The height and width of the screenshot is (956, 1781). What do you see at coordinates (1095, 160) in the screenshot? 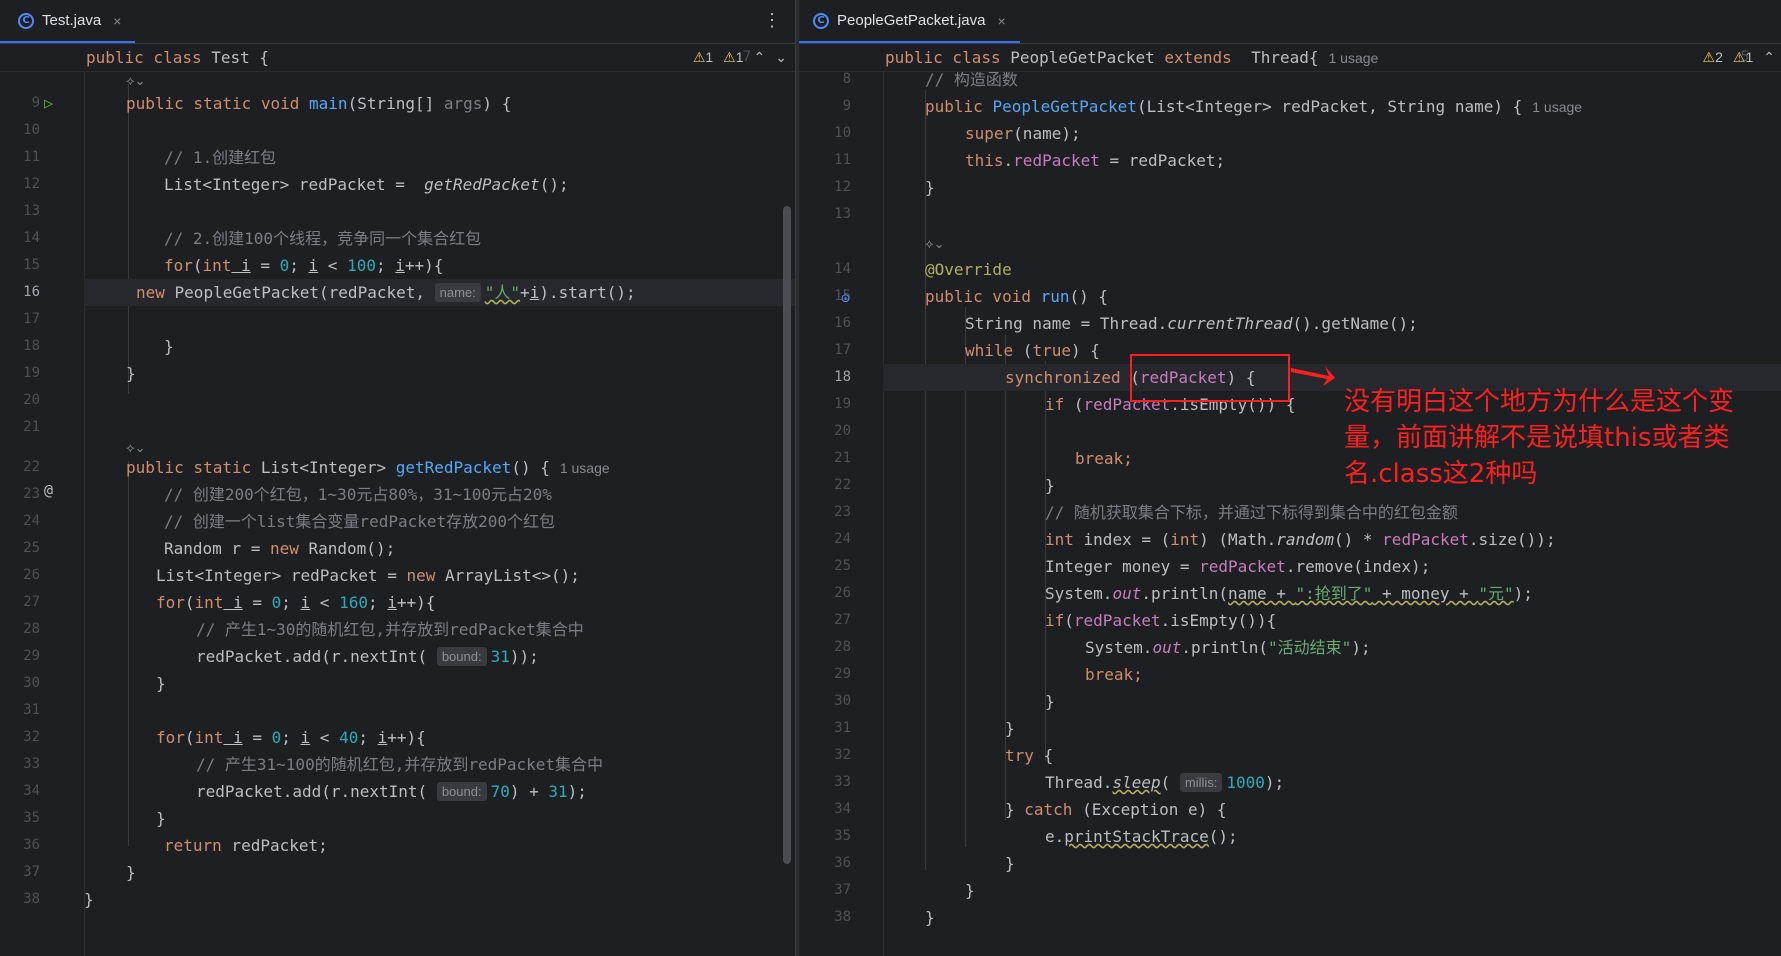
I see `code-line: this.redPacket = redPacket;` at bounding box center [1095, 160].